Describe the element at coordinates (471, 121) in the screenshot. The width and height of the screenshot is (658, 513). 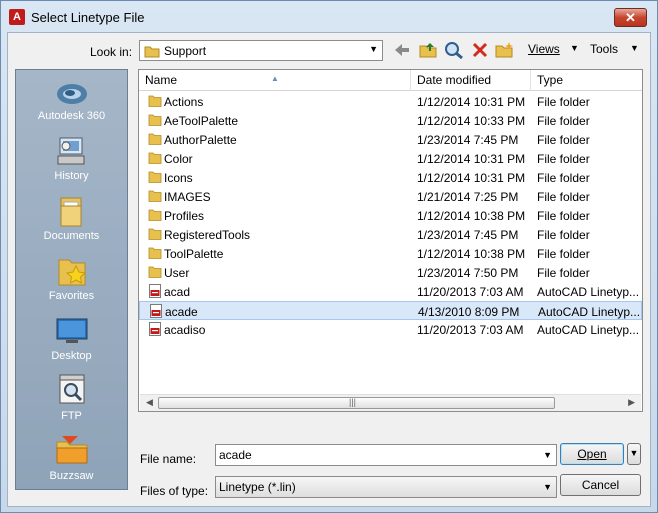
I see `file-date: 1/12/2014 10:33 PM` at that location.